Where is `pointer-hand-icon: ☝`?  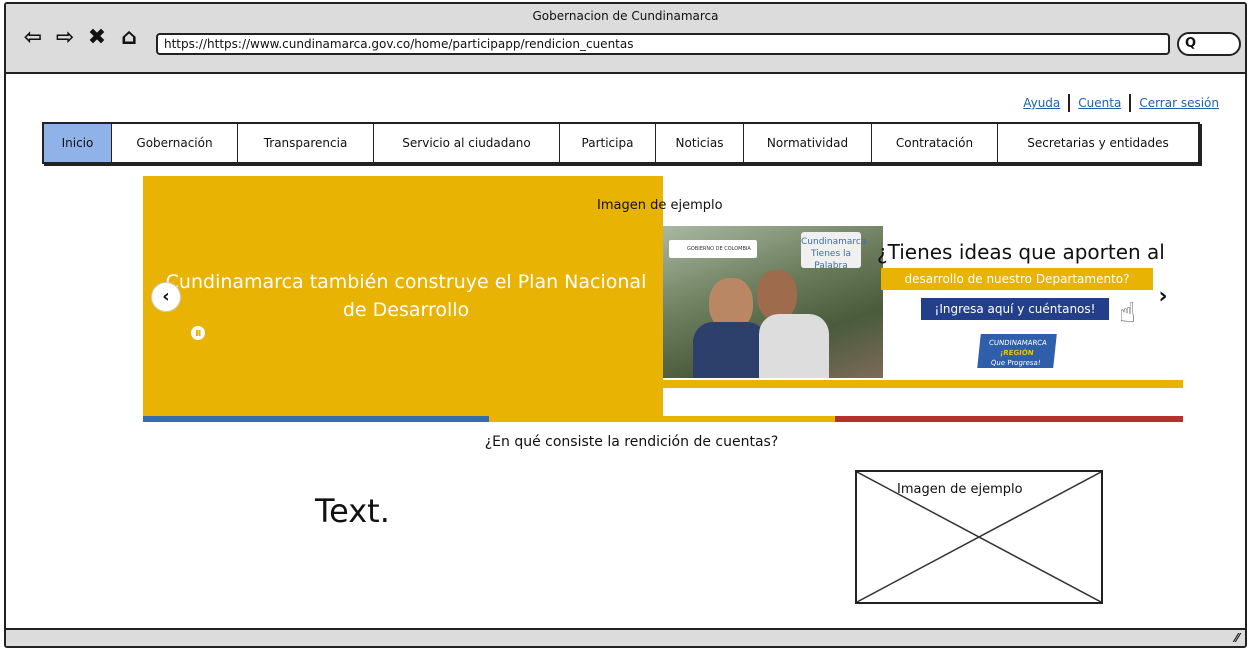 pointer-hand-icon: ☝ is located at coordinates (1128, 312).